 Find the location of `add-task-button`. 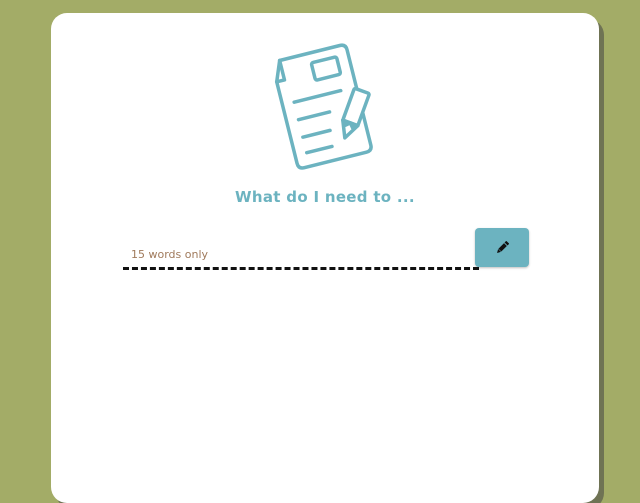

add-task-button is located at coordinates (502, 247).